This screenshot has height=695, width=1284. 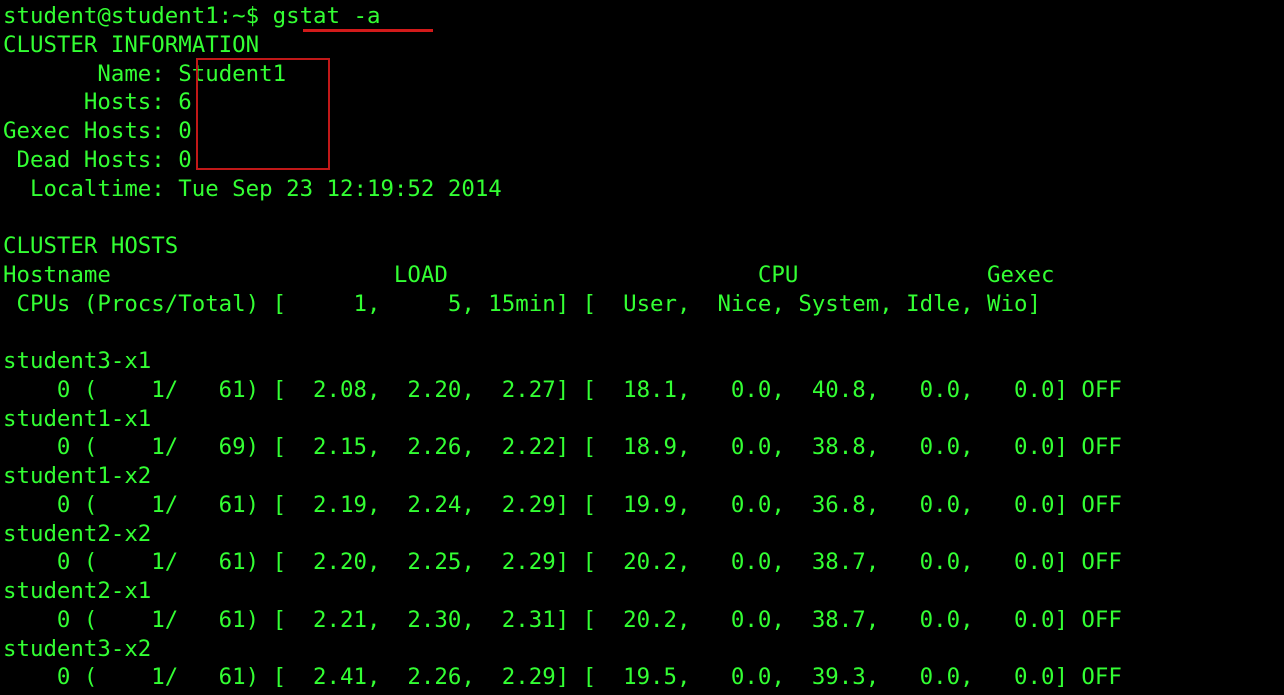 What do you see at coordinates (643, 16) in the screenshot?
I see `command-line: student@student1:~$ gstat -a` at bounding box center [643, 16].